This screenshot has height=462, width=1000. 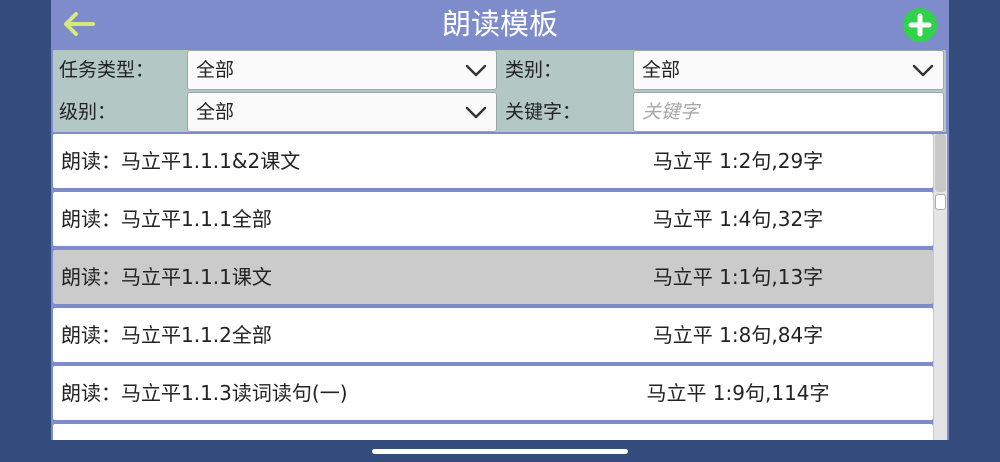 I want to click on item-name: 朗读：马立平1.1.1全部, so click(x=166, y=219).